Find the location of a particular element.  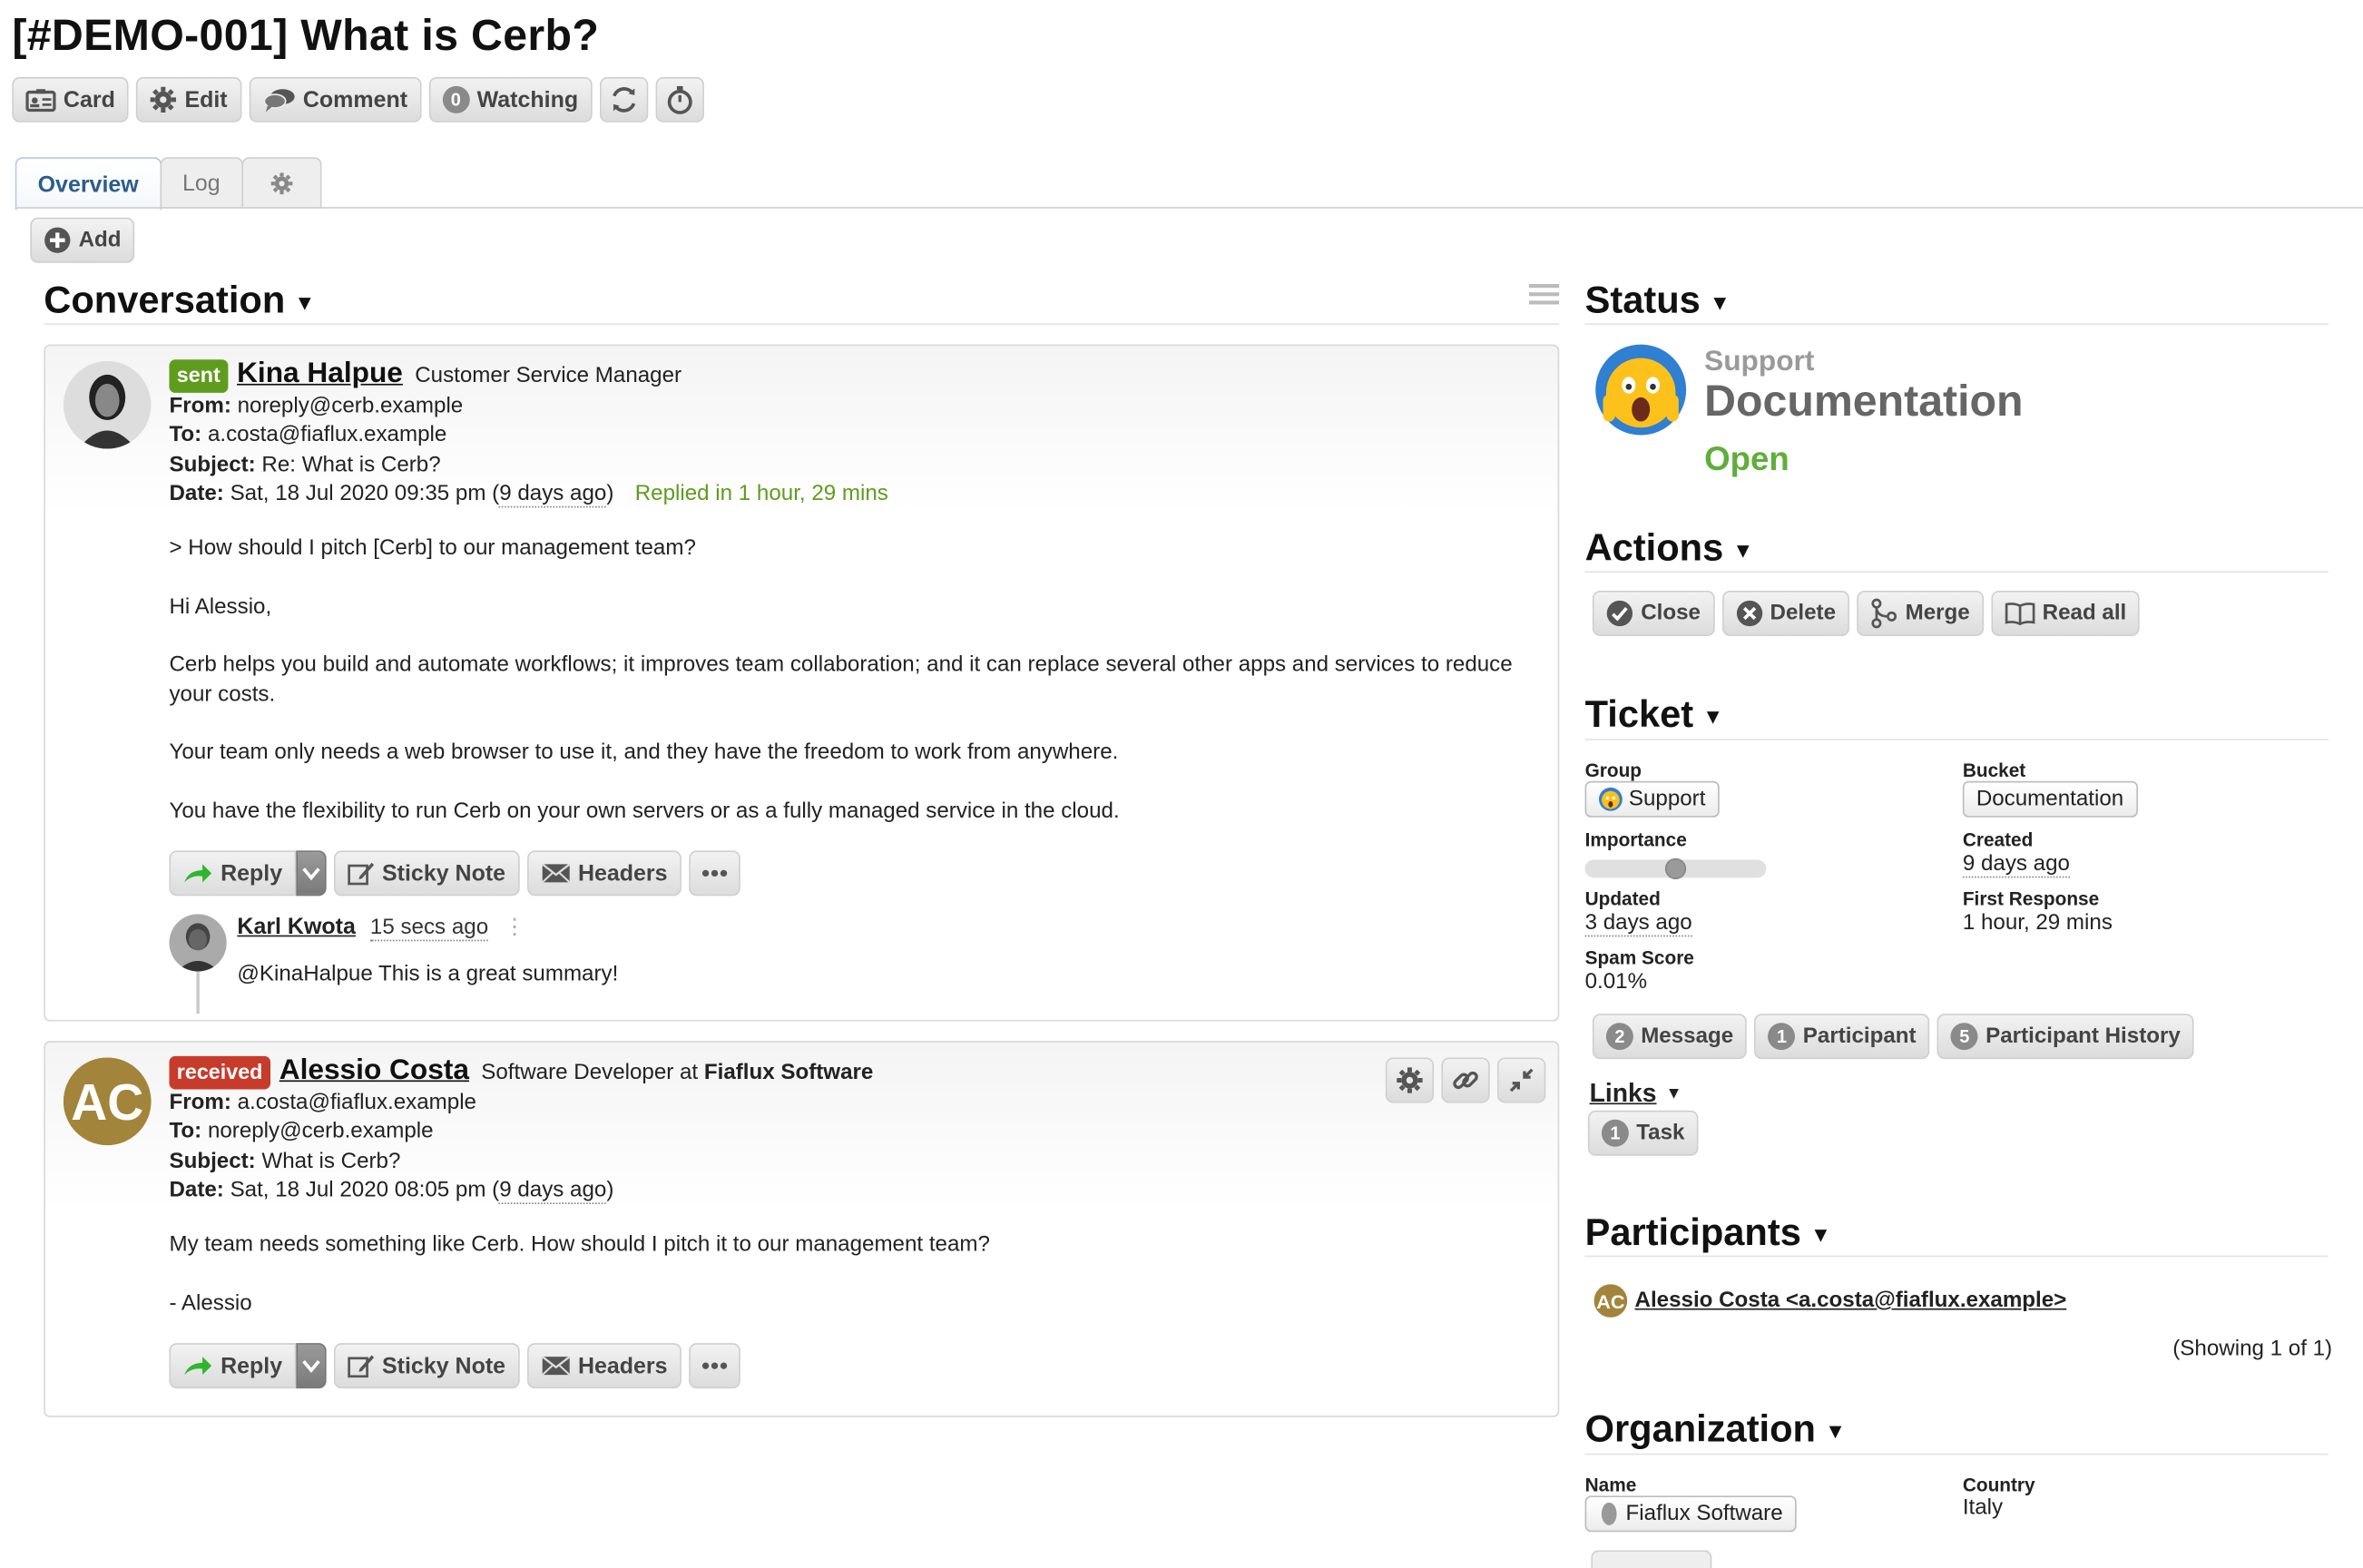

status-bucket-link: Documentation is located at coordinates (1863, 402).